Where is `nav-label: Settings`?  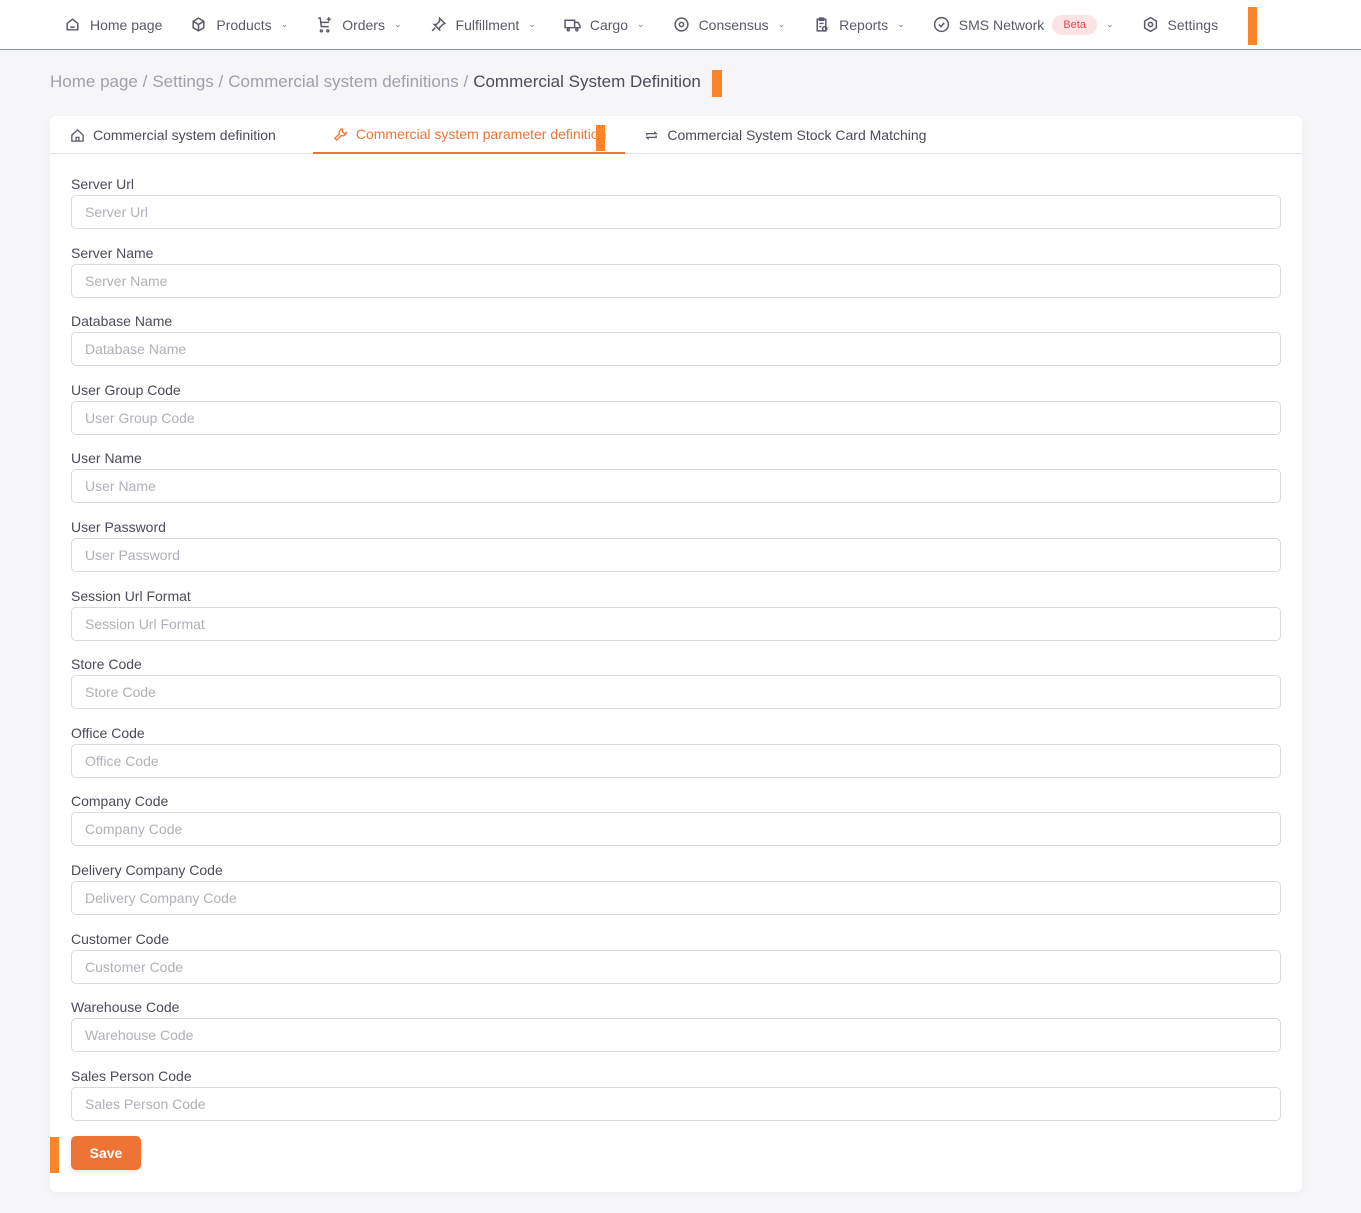
nav-label: Settings is located at coordinates (1193, 24).